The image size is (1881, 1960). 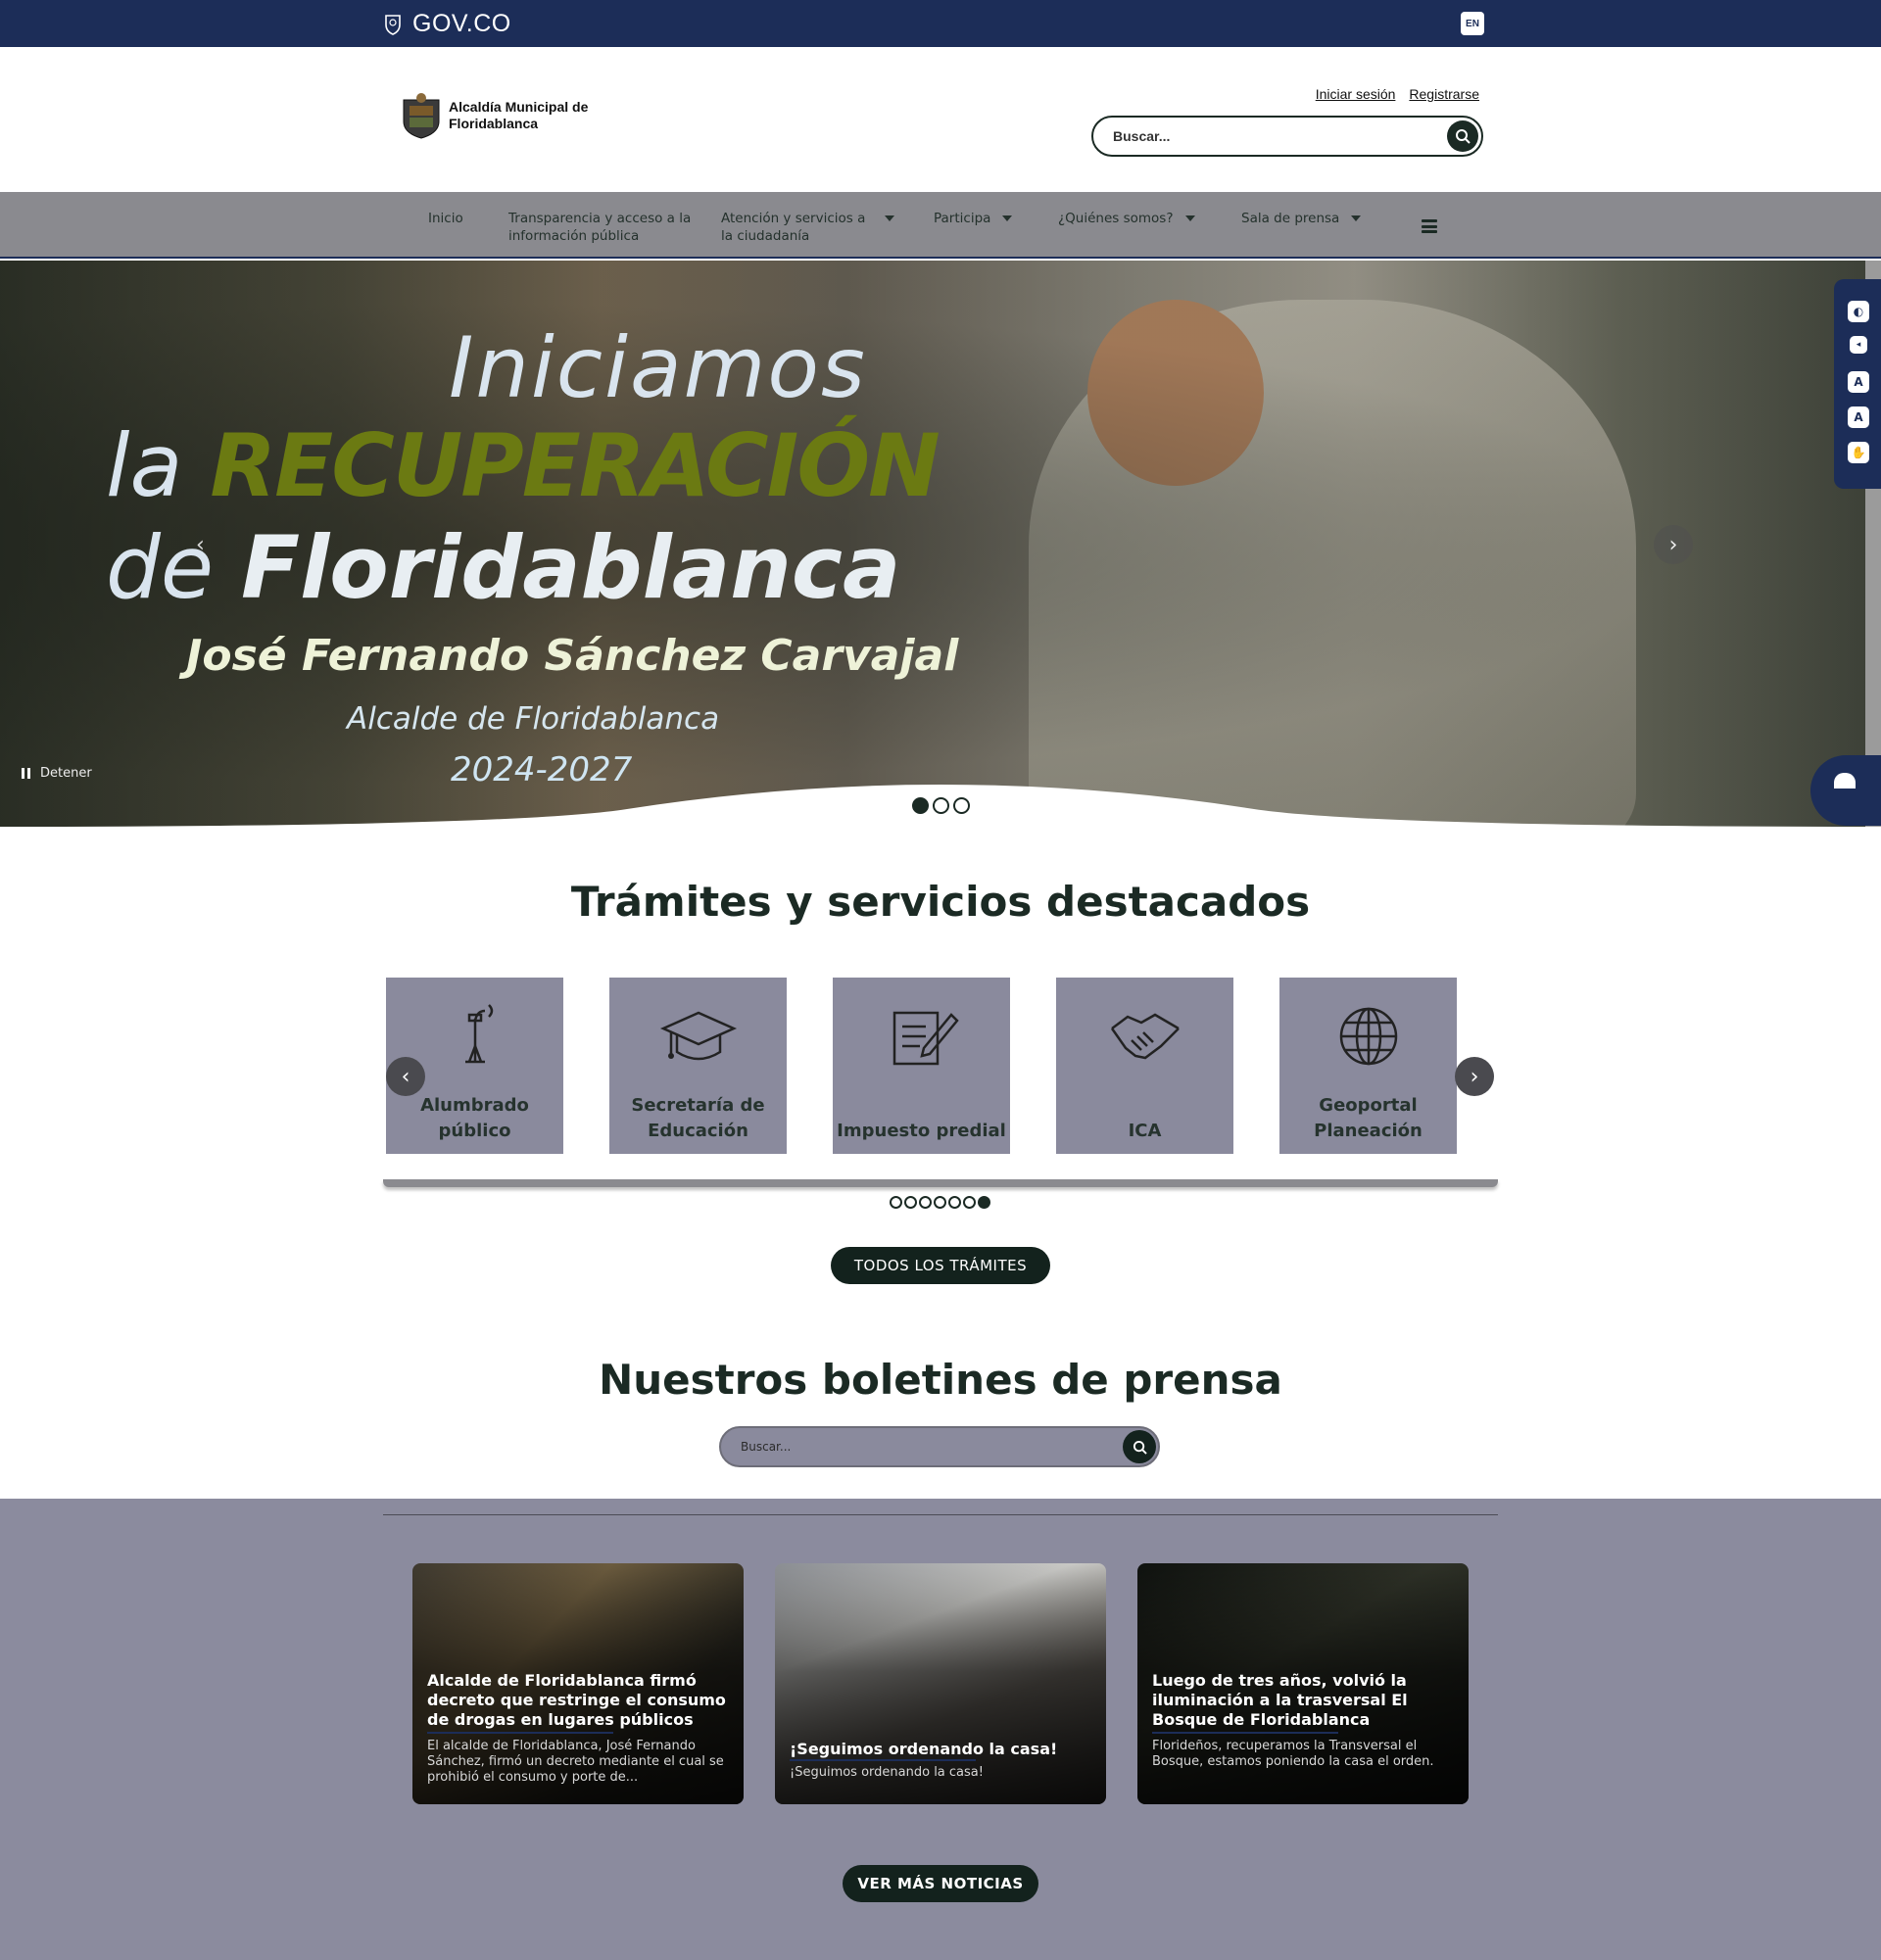 I want to click on contrast-icon: ◐, so click(x=1858, y=312).